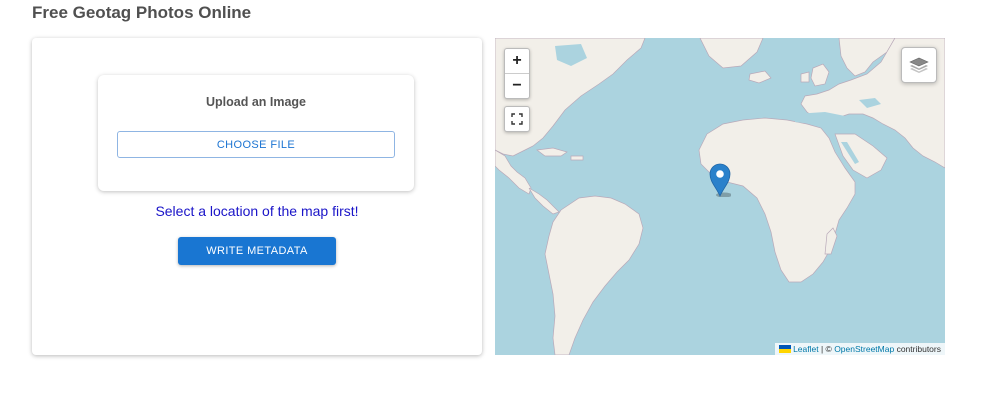  What do you see at coordinates (257, 211) in the screenshot?
I see `location-notice: Select a location of the map first!` at bounding box center [257, 211].